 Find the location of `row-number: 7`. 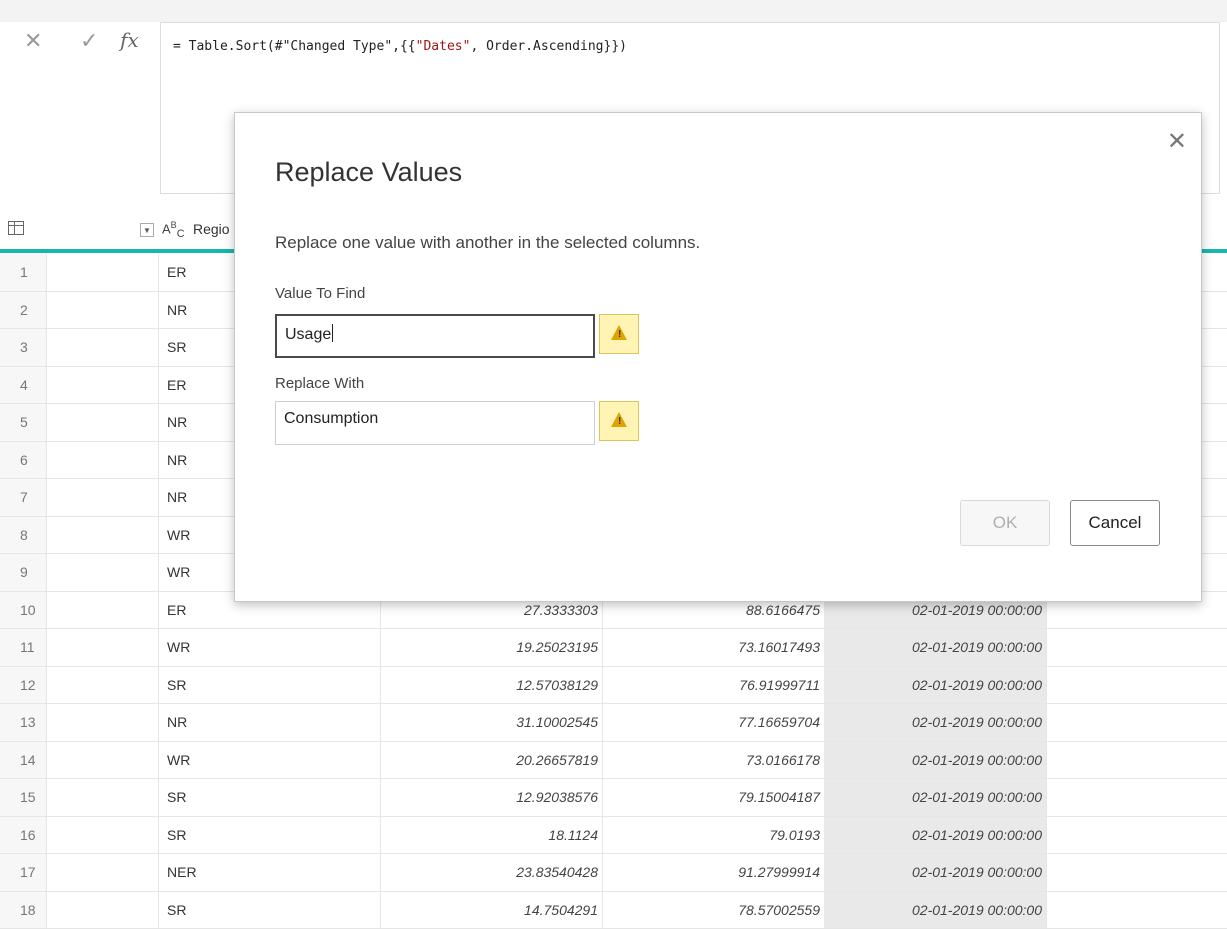

row-number: 7 is located at coordinates (23, 497).